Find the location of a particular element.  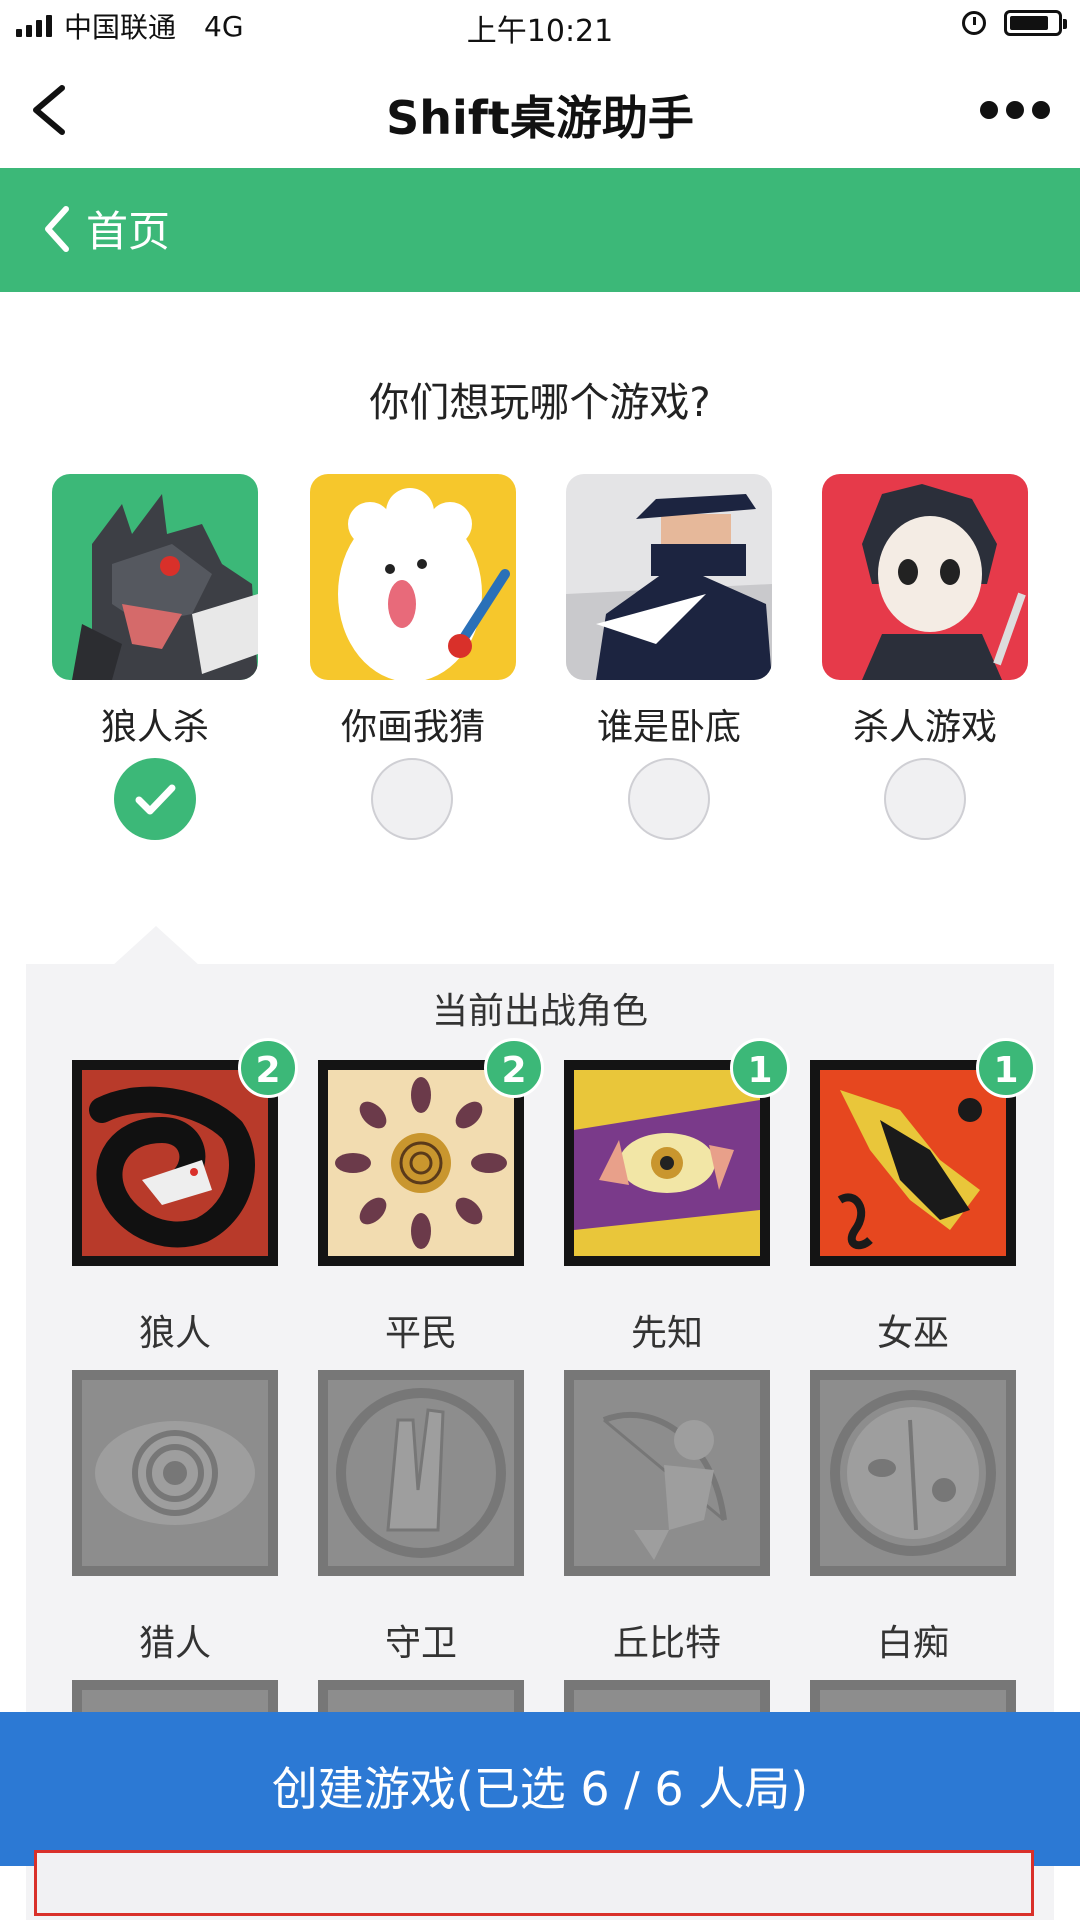

radio-werewolf-selected is located at coordinates (155, 799).